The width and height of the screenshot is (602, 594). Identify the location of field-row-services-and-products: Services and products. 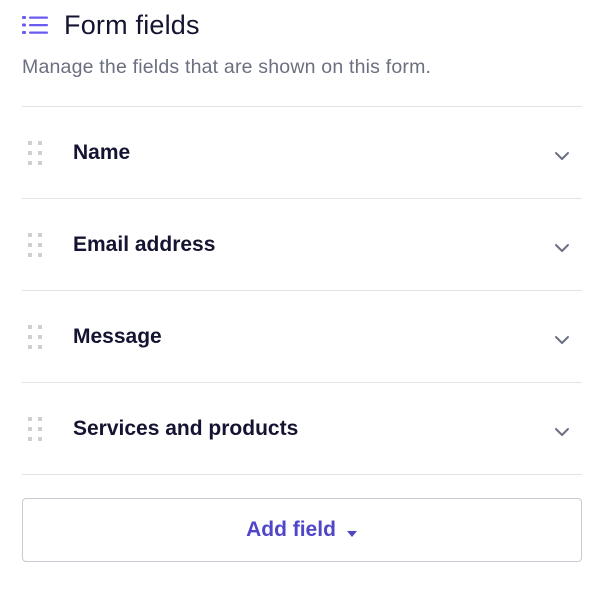
(302, 429).